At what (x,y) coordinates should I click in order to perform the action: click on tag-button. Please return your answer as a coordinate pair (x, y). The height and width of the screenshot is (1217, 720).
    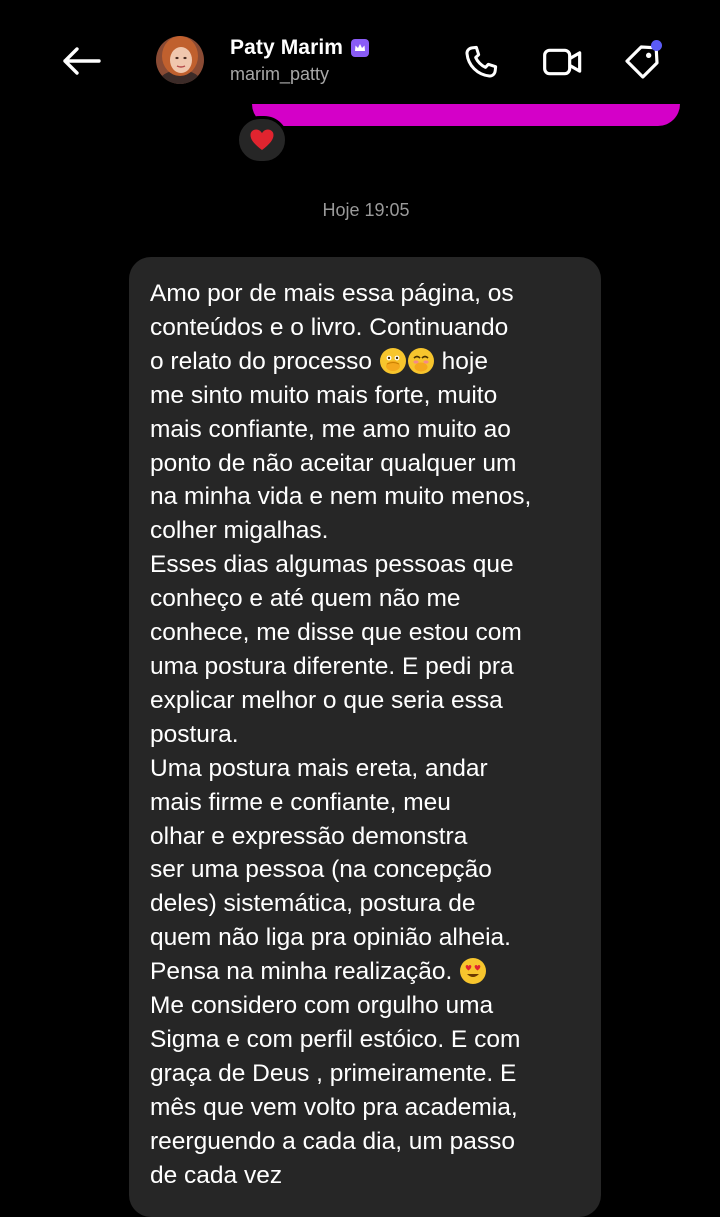
    Looking at the image, I should click on (642, 62).